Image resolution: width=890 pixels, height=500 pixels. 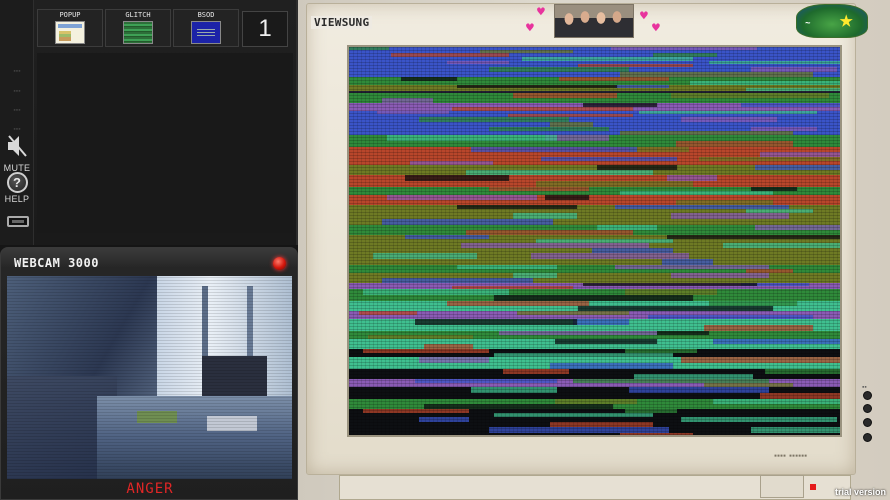 I want to click on webcam-title: WEBCAM 3000, so click(x=56, y=263).